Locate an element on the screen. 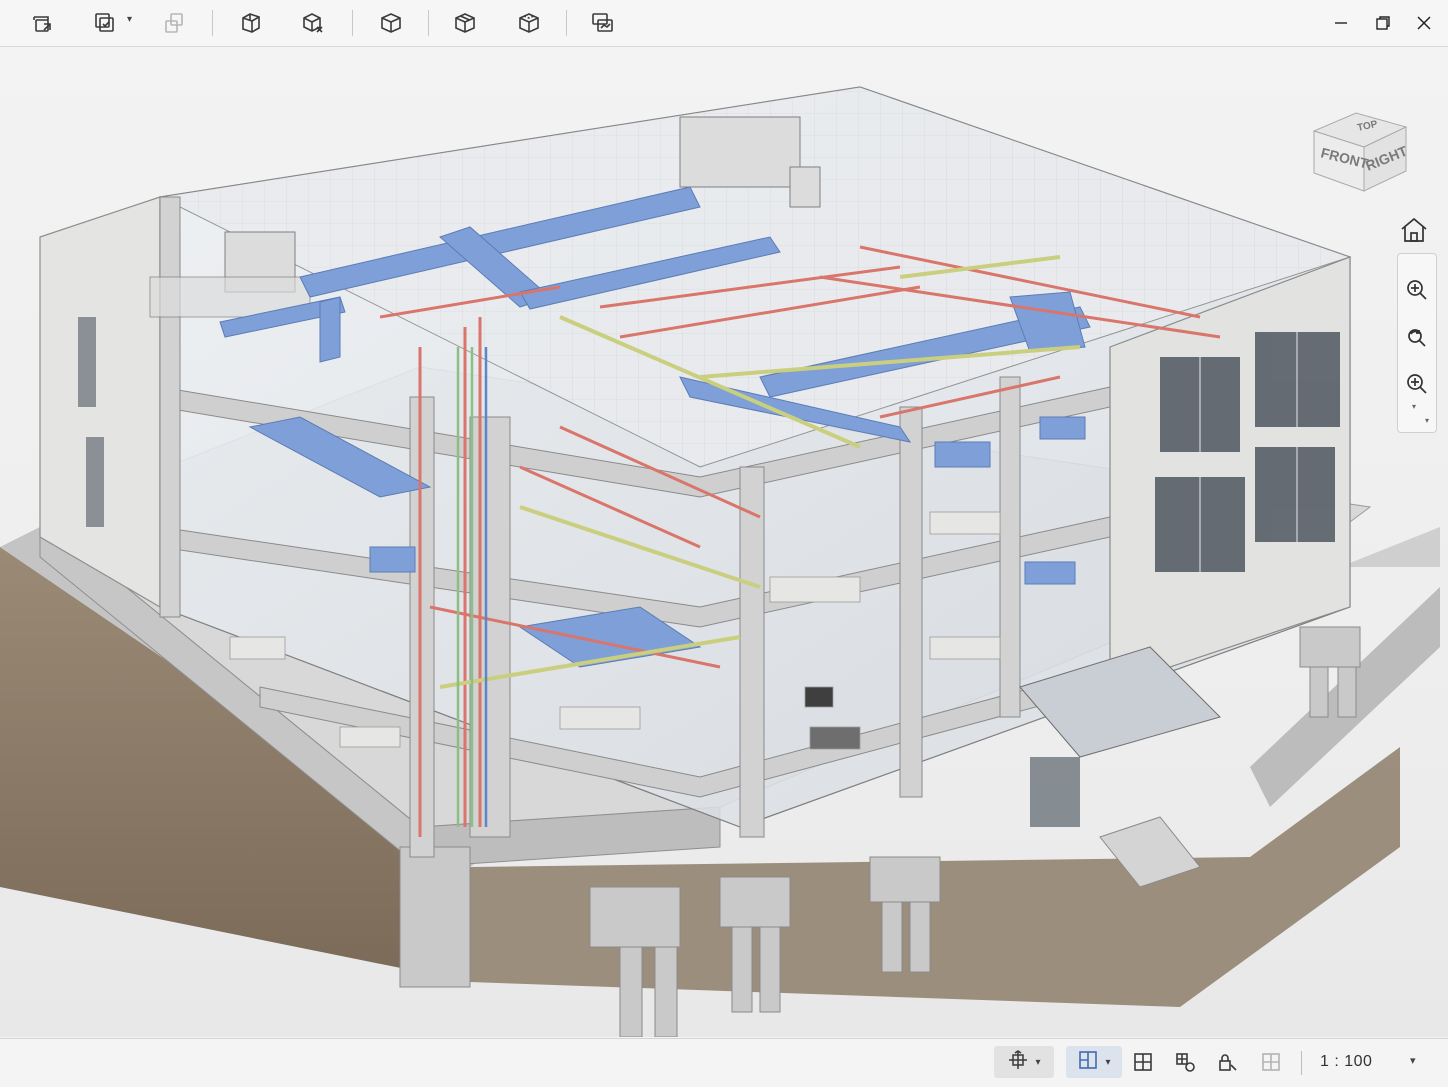  visual-style-icon is located at coordinates (1018, 1062).